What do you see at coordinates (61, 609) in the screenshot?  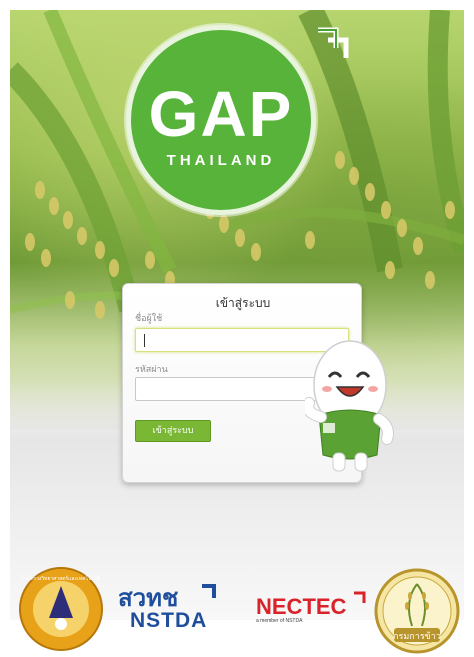 I see `ministry-science-logo: กระทรวงวิทยาศาสตร์และเทคโนโลยี` at bounding box center [61, 609].